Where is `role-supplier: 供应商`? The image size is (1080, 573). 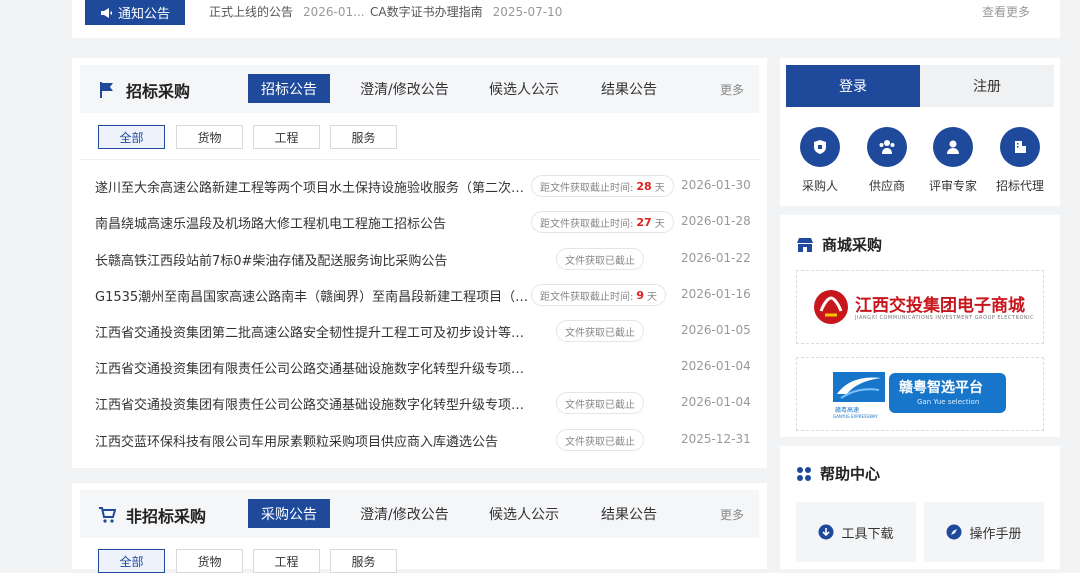 role-supplier: 供应商 is located at coordinates (887, 160).